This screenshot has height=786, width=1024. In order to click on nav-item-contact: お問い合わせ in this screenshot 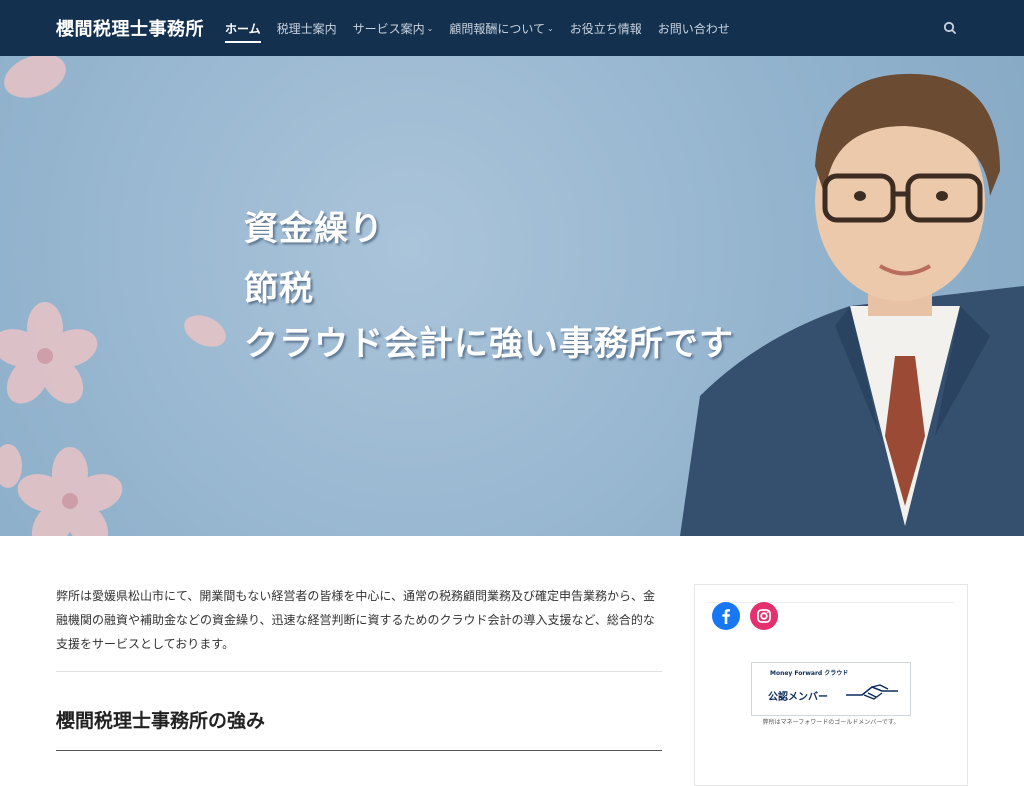, I will do `click(694, 28)`.